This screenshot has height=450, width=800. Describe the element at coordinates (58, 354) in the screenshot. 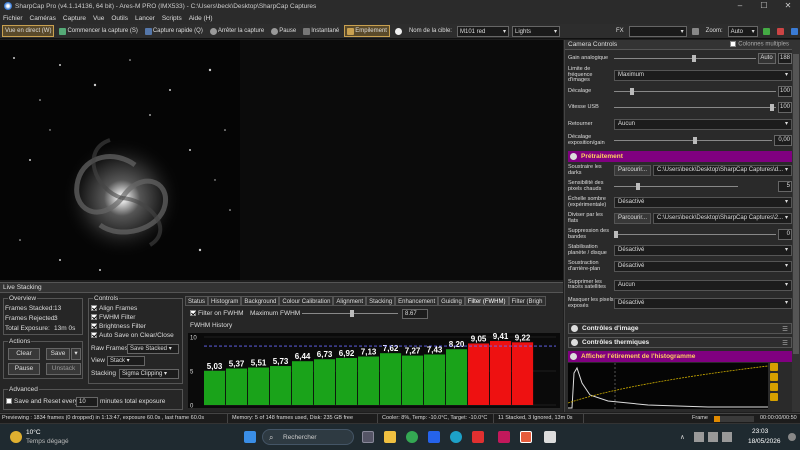

I see `save-button: Save` at that location.